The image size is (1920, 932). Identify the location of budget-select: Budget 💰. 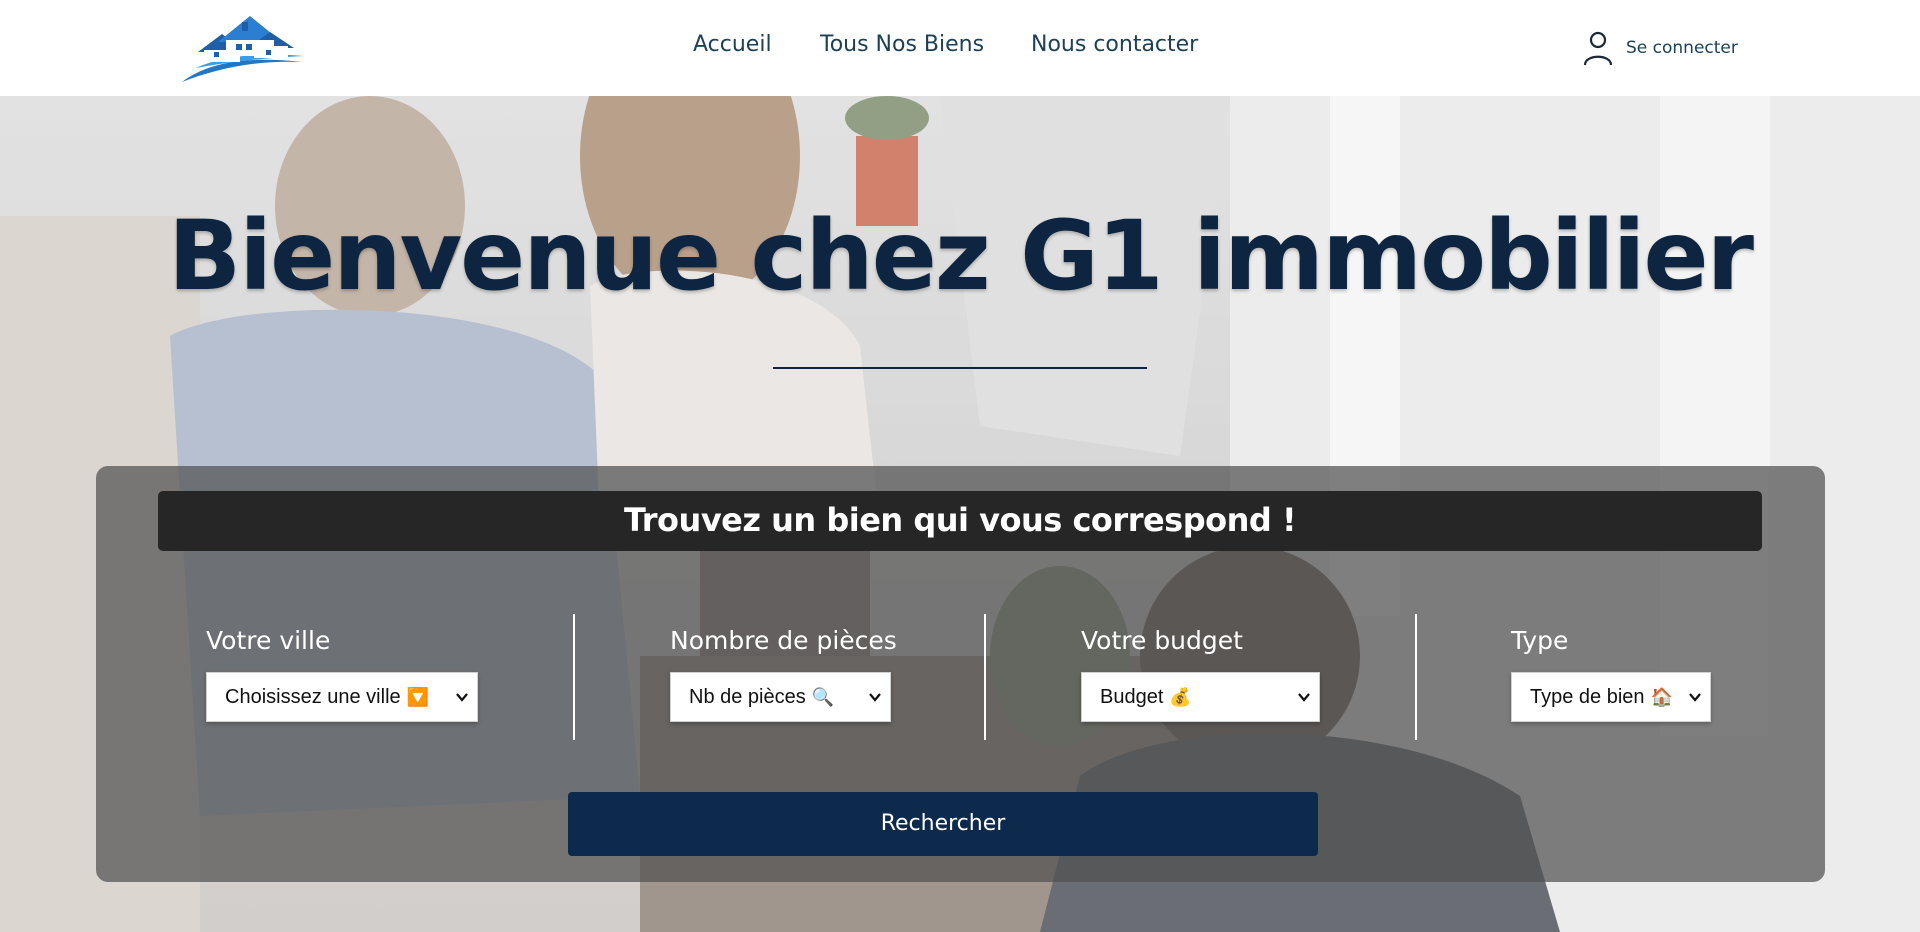
(1200, 697).